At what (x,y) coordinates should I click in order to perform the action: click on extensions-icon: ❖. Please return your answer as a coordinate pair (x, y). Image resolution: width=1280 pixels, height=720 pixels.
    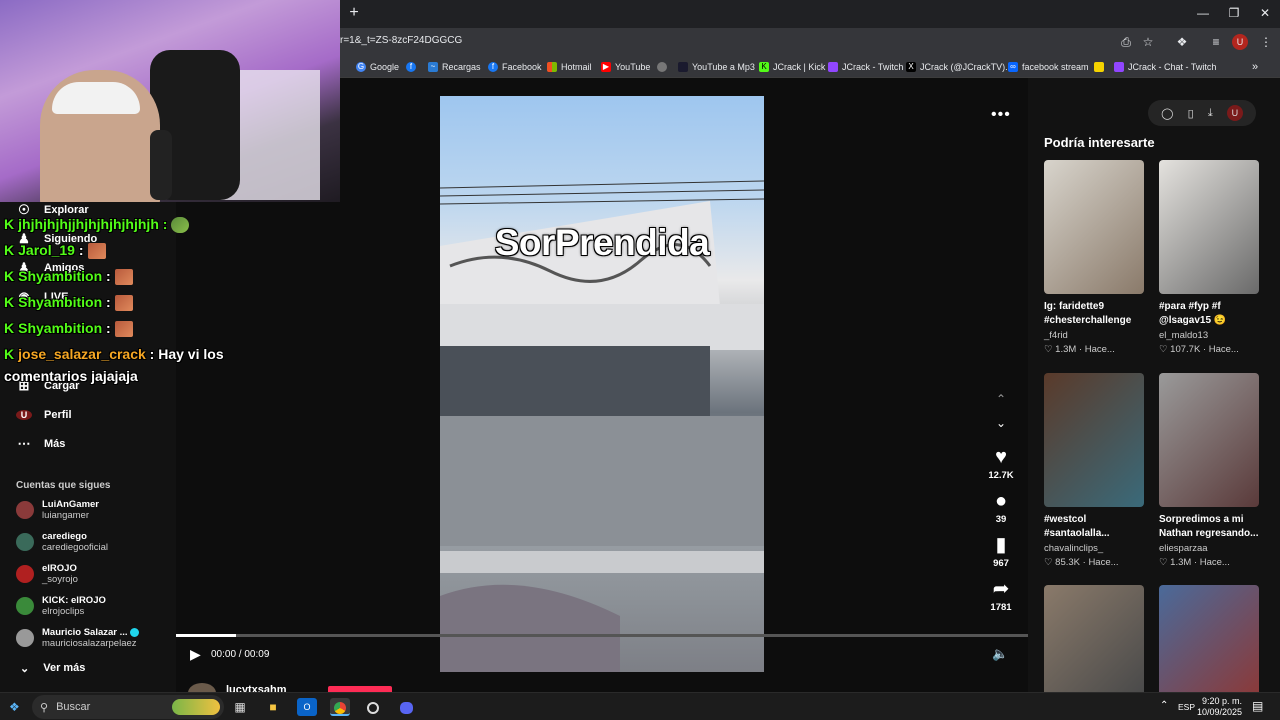
    Looking at the image, I should click on (1182, 42).